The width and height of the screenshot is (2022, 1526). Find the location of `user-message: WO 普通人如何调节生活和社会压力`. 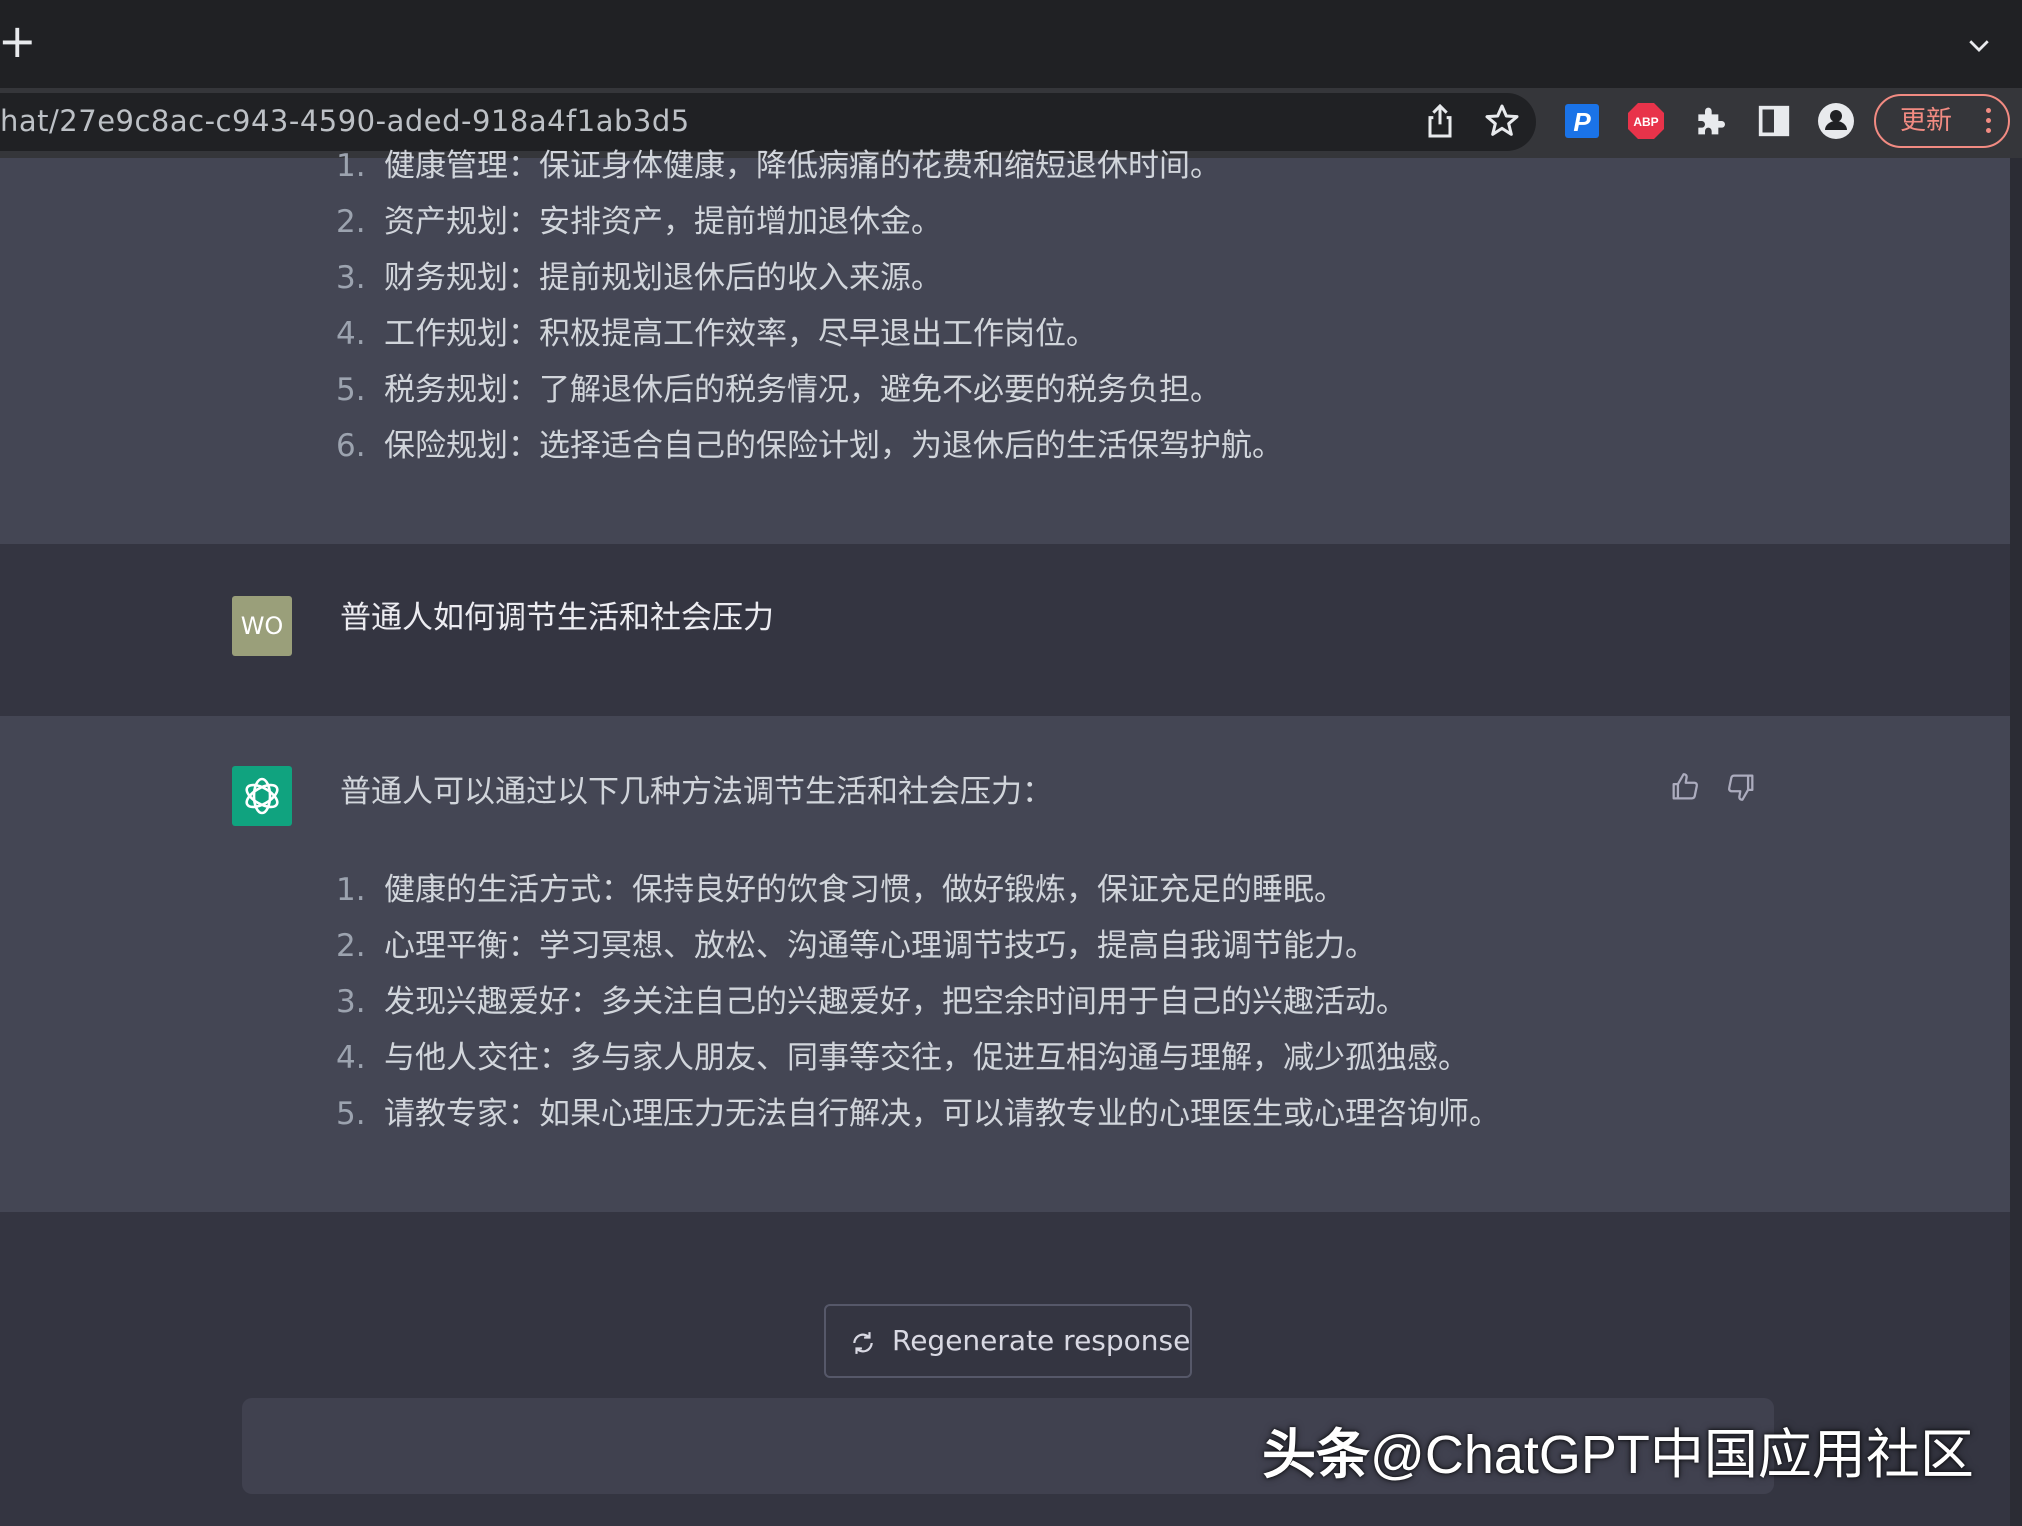

user-message: WO 普通人如何调节生活和社会压力 is located at coordinates (1005, 630).